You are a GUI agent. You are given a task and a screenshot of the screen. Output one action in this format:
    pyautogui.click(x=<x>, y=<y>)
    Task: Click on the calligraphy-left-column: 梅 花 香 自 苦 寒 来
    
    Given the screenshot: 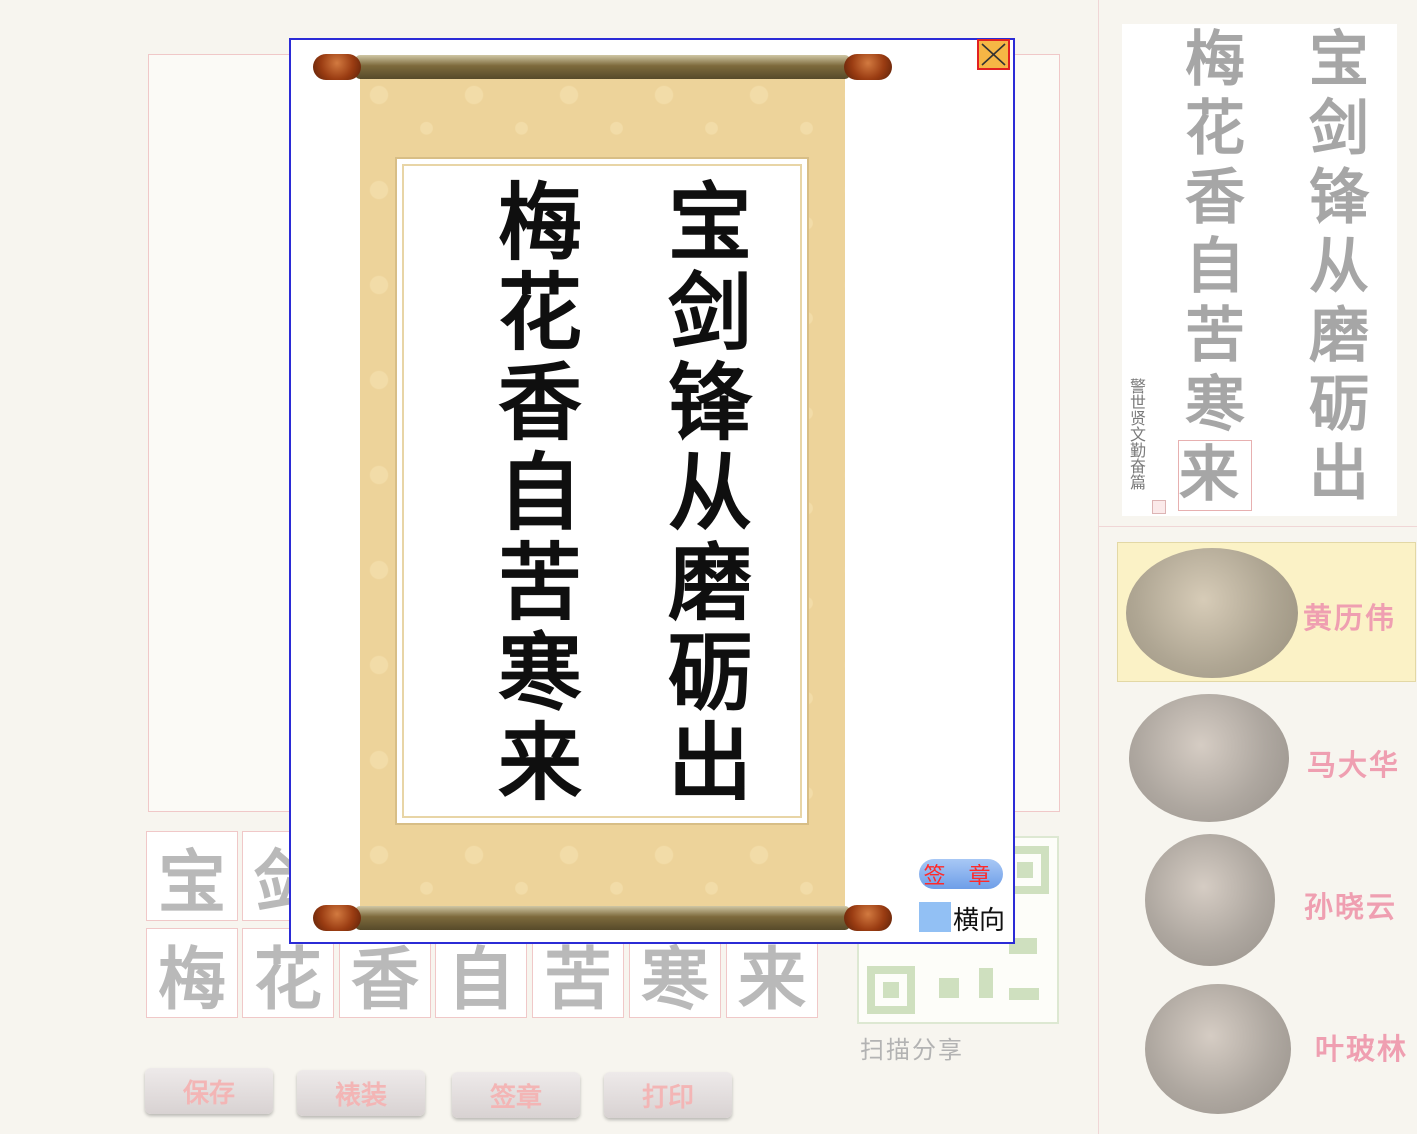 What is the action you would take?
    pyautogui.click(x=540, y=493)
    